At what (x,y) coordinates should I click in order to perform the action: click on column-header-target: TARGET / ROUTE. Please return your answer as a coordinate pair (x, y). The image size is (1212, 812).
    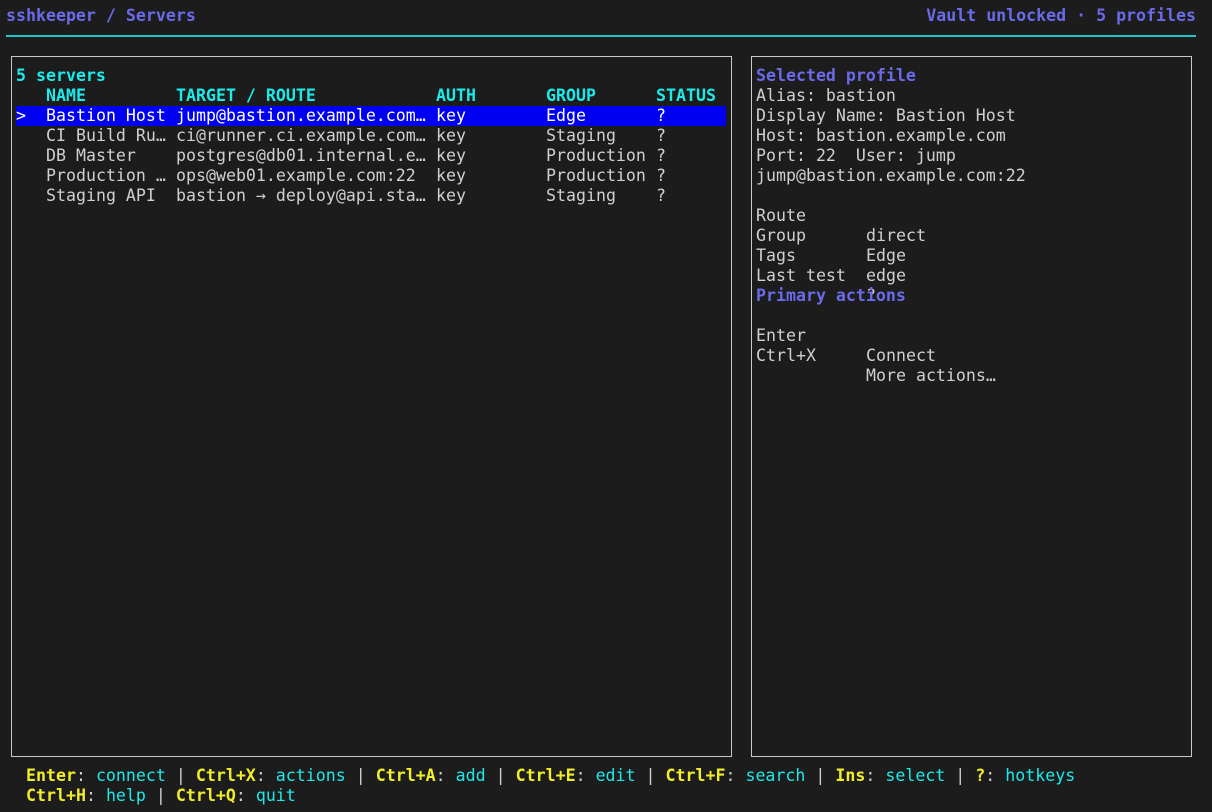
    Looking at the image, I should click on (246, 96).